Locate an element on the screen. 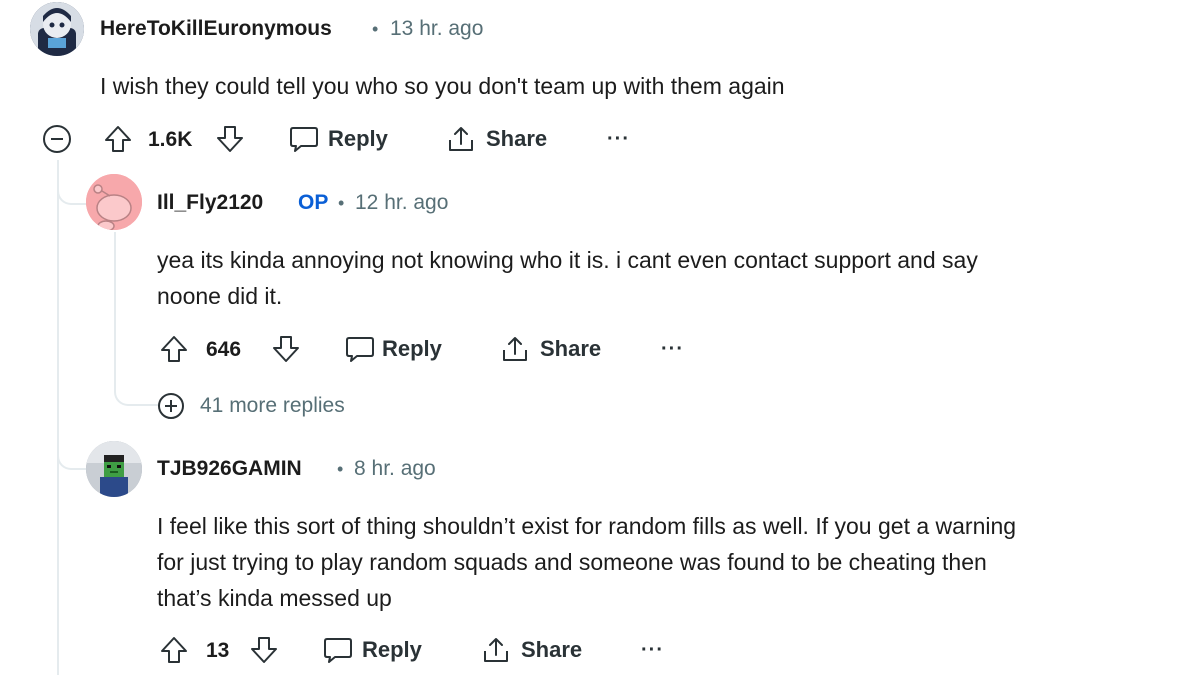 Image resolution: width=1200 pixels, height=675 pixels. vote-count: 1.6K is located at coordinates (170, 139).